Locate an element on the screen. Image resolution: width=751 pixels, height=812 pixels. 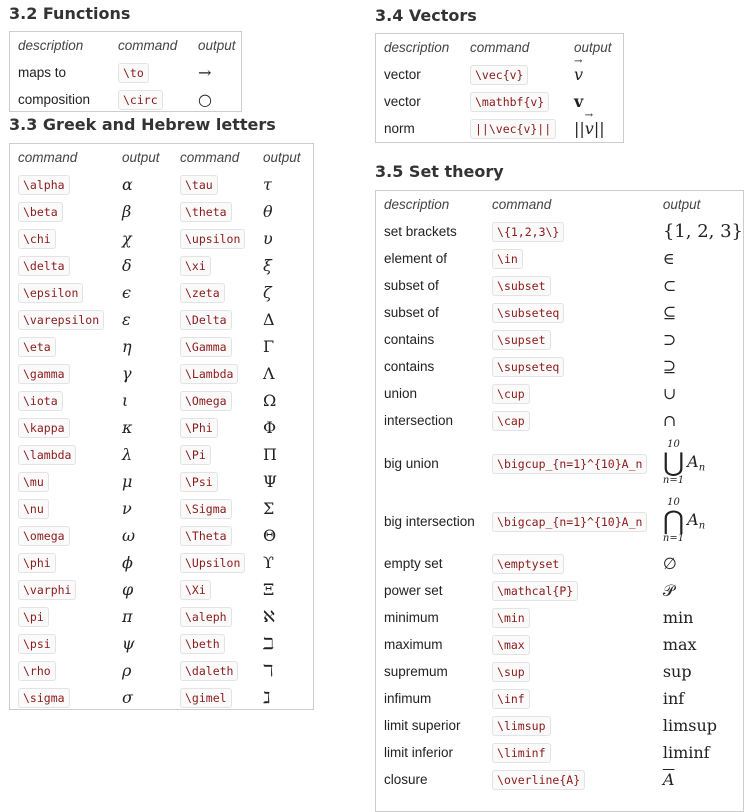
command-cell: ||\vec{v}|| is located at coordinates (514, 128).